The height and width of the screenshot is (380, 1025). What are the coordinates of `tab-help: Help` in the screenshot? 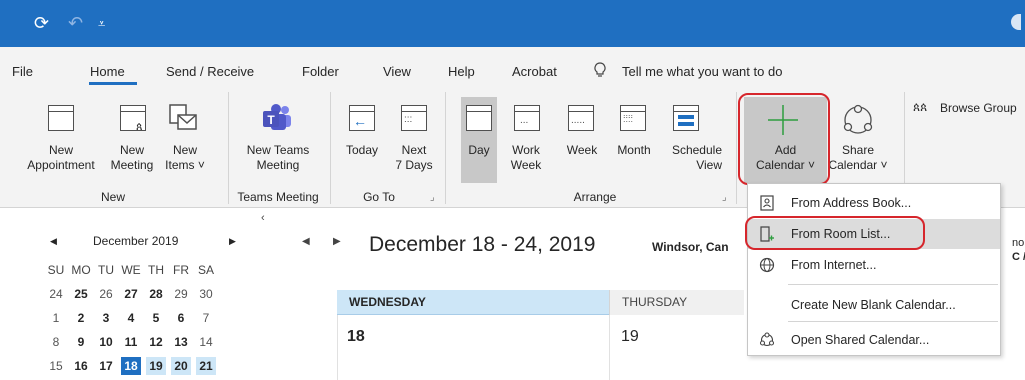 It's located at (461, 72).